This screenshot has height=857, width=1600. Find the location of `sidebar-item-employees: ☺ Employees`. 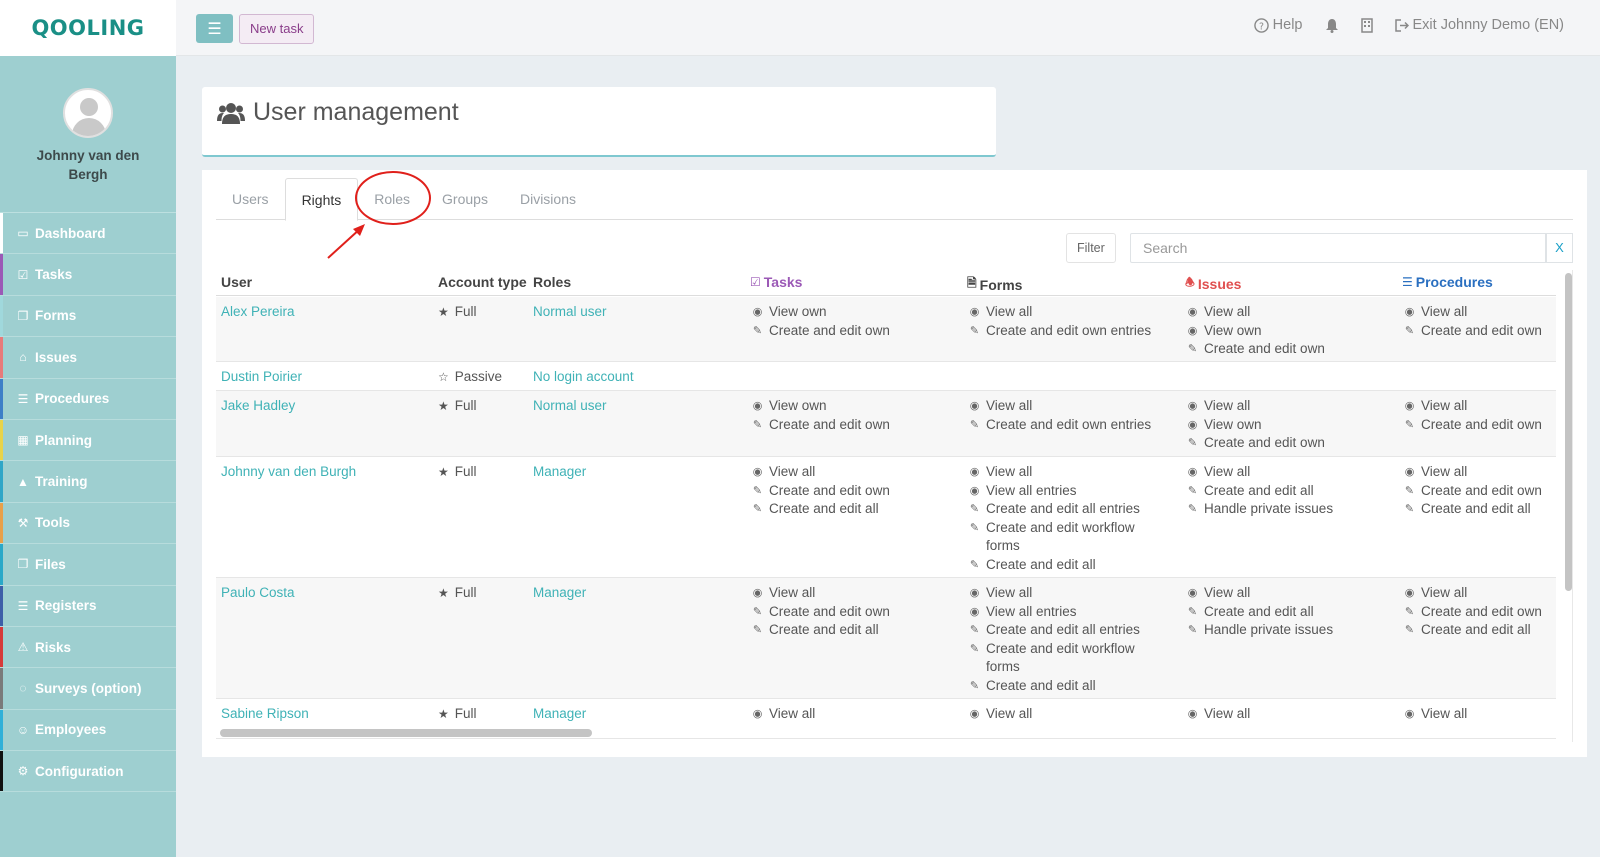

sidebar-item-employees: ☺ Employees is located at coordinates (88, 730).